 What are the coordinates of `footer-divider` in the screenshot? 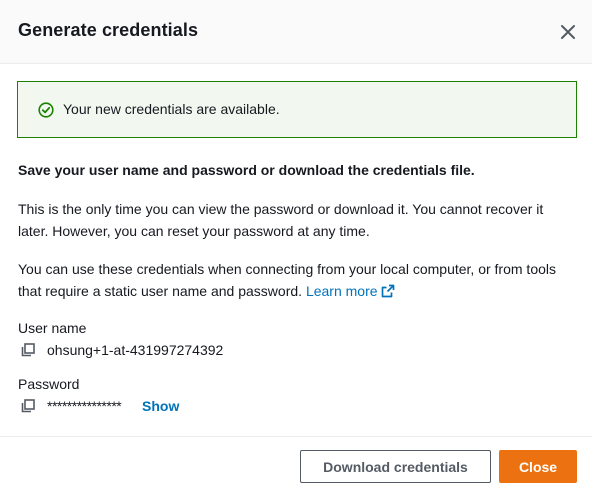 It's located at (296, 436).